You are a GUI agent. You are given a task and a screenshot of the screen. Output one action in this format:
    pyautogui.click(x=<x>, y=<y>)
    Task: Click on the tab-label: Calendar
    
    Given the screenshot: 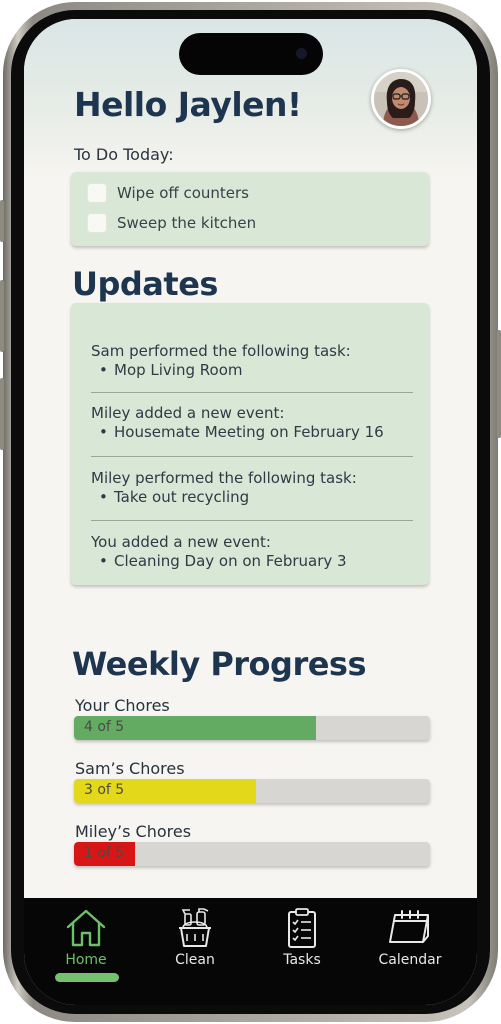 What is the action you would take?
    pyautogui.click(x=410, y=960)
    